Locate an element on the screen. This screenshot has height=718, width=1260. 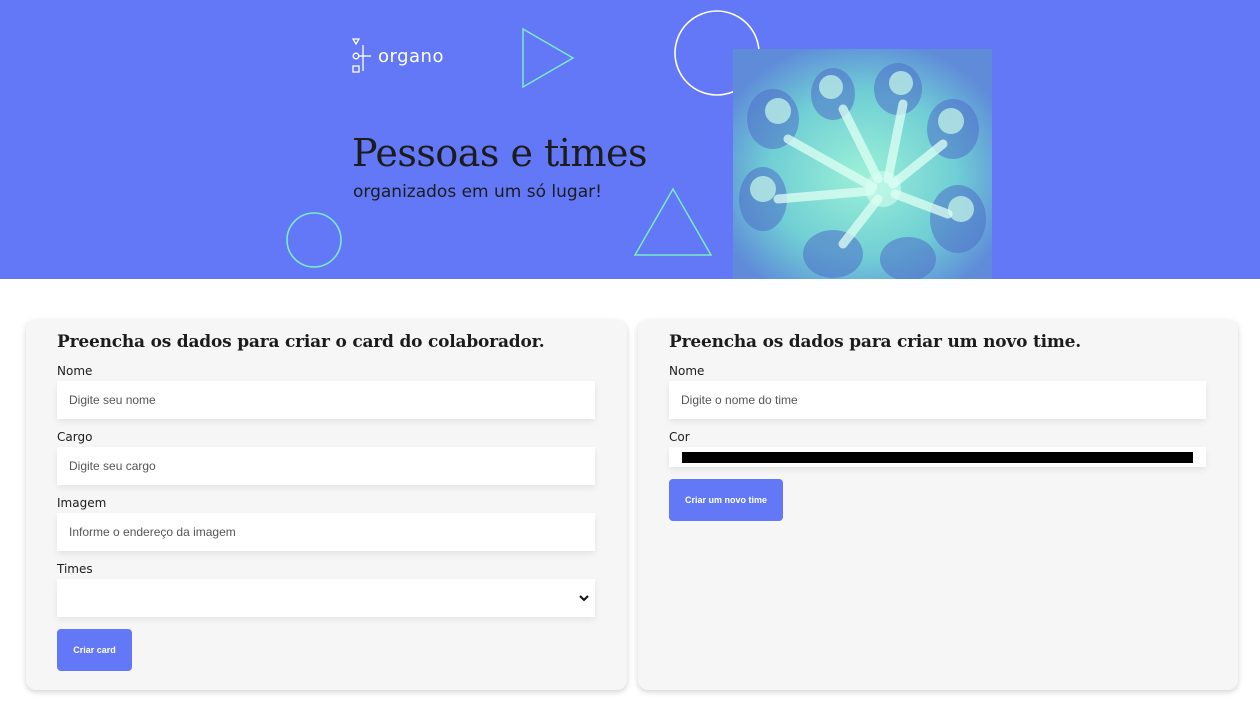
name-input: Digite seu nome is located at coordinates (326, 400).